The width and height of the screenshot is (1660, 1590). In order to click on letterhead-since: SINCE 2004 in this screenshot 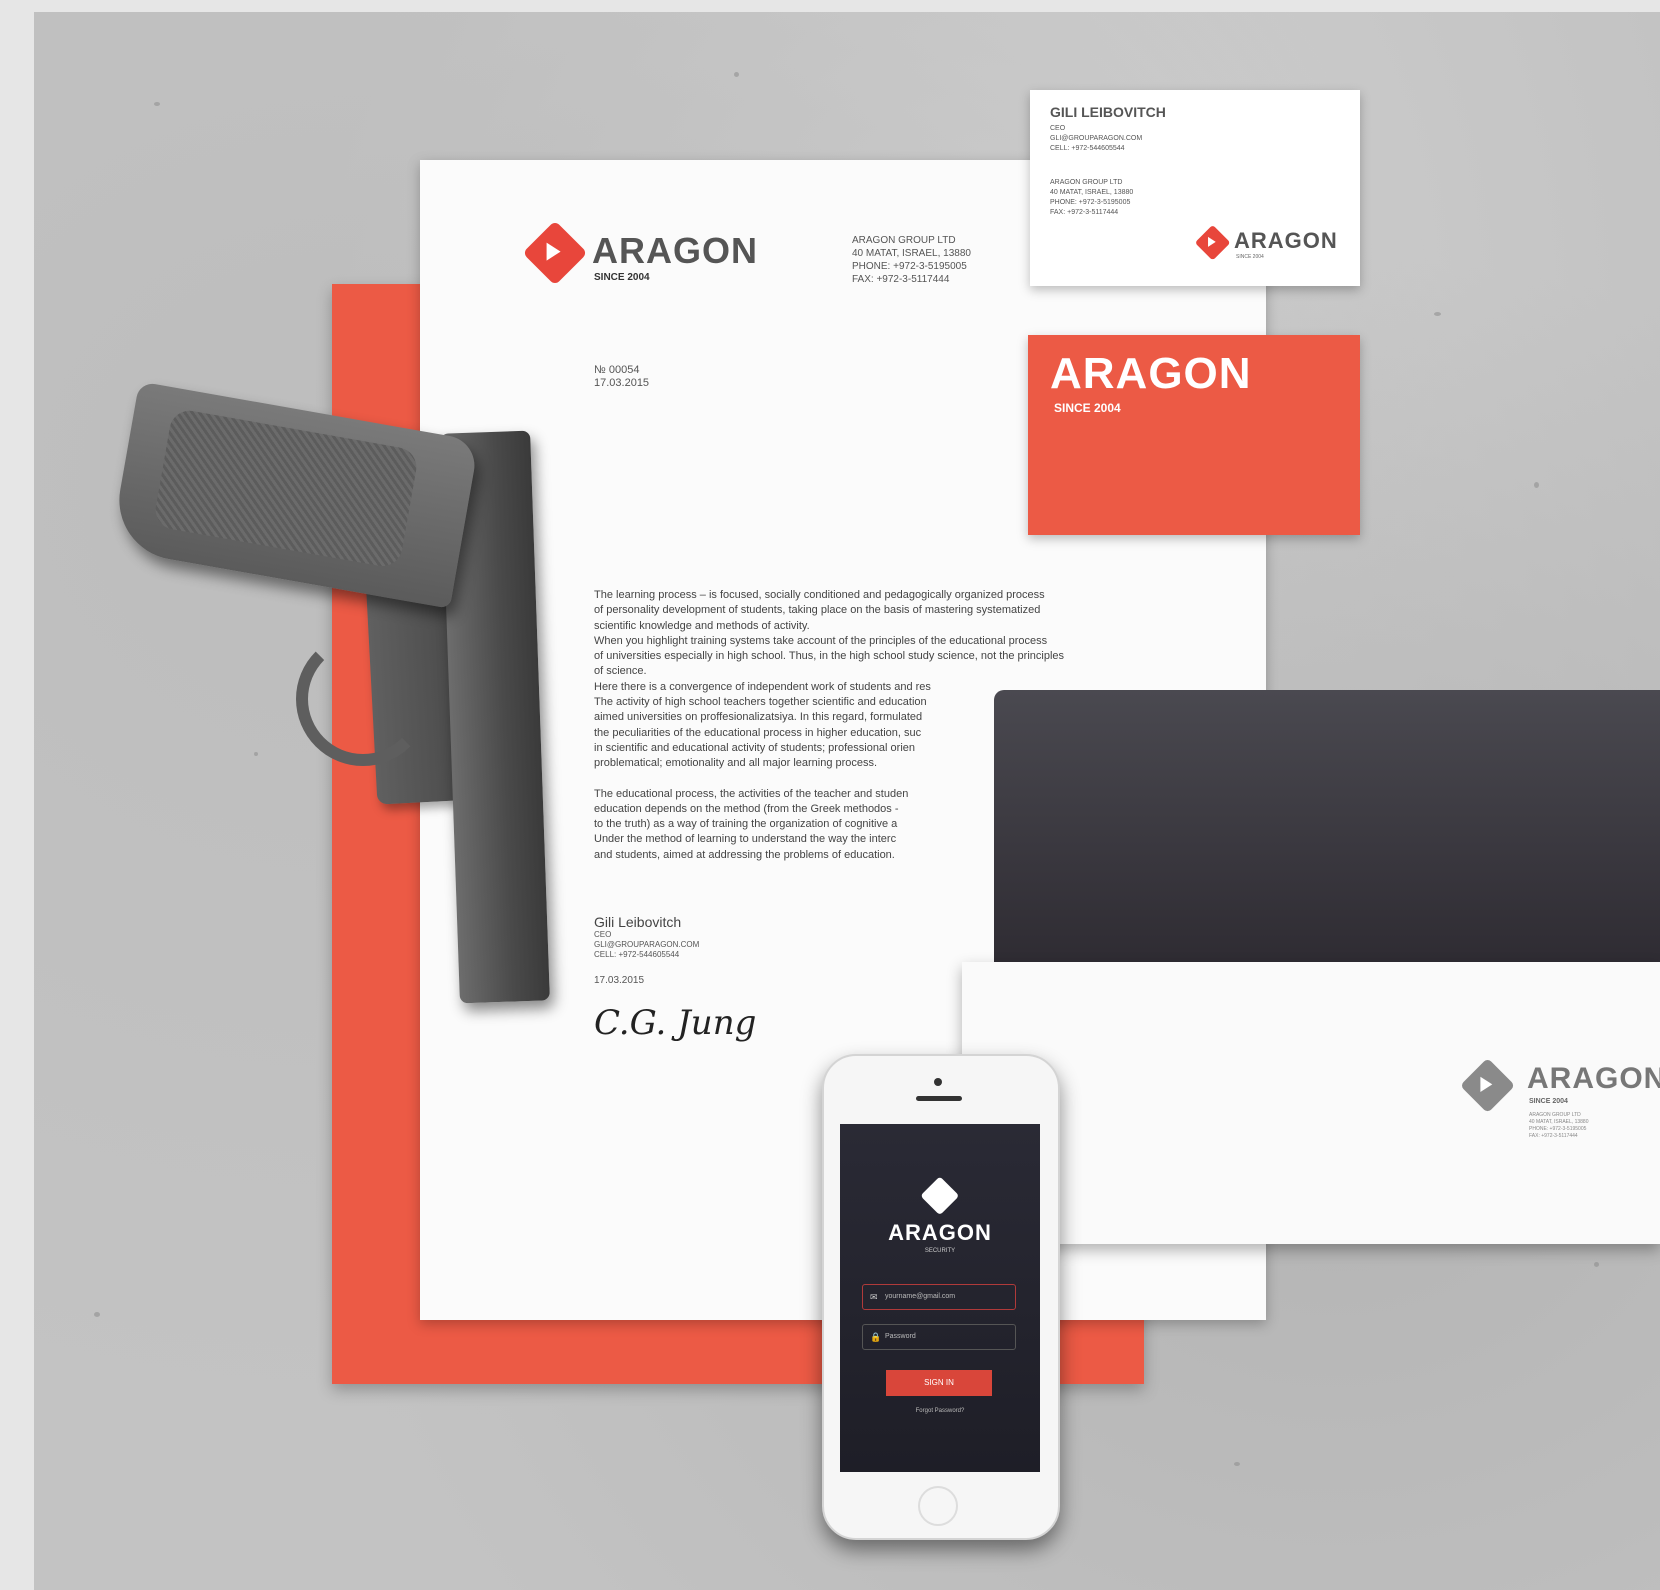, I will do `click(622, 277)`.